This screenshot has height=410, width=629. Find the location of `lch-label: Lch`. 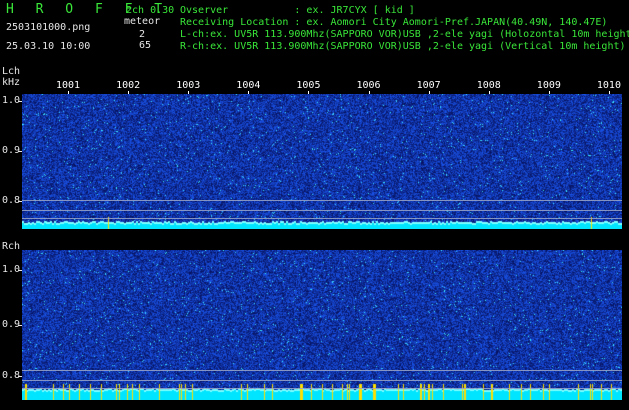

lch-label: Lch is located at coordinates (11, 71).